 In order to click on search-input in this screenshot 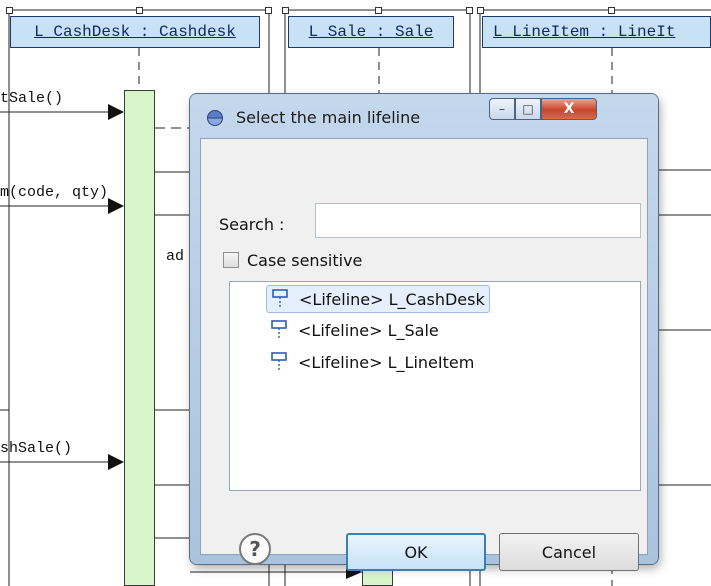, I will do `click(478, 220)`.